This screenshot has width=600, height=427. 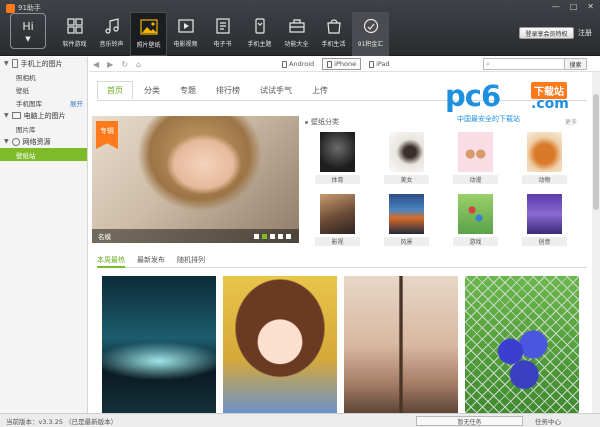 What do you see at coordinates (43, 89) in the screenshot?
I see `sidebar-item-wallpaper: 壁纸` at bounding box center [43, 89].